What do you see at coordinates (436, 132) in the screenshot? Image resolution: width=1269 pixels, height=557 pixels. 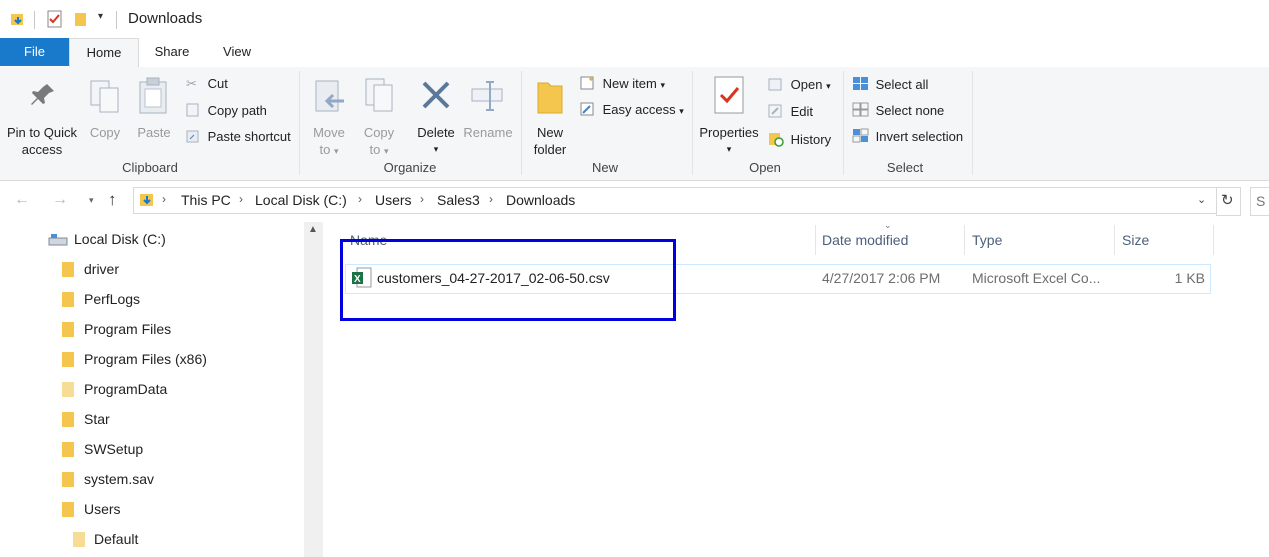 I see `delete-label: Delete` at bounding box center [436, 132].